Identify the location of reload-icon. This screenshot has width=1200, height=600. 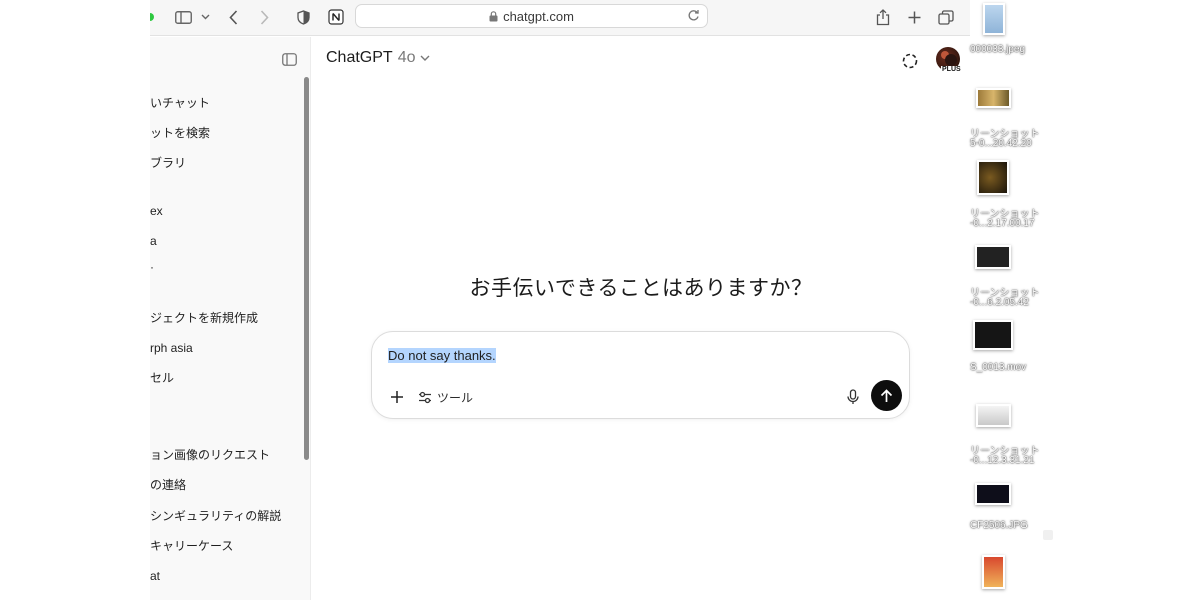
(693, 15).